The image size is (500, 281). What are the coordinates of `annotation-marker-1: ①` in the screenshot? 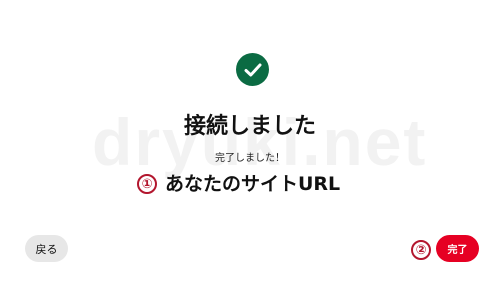 It's located at (147, 184).